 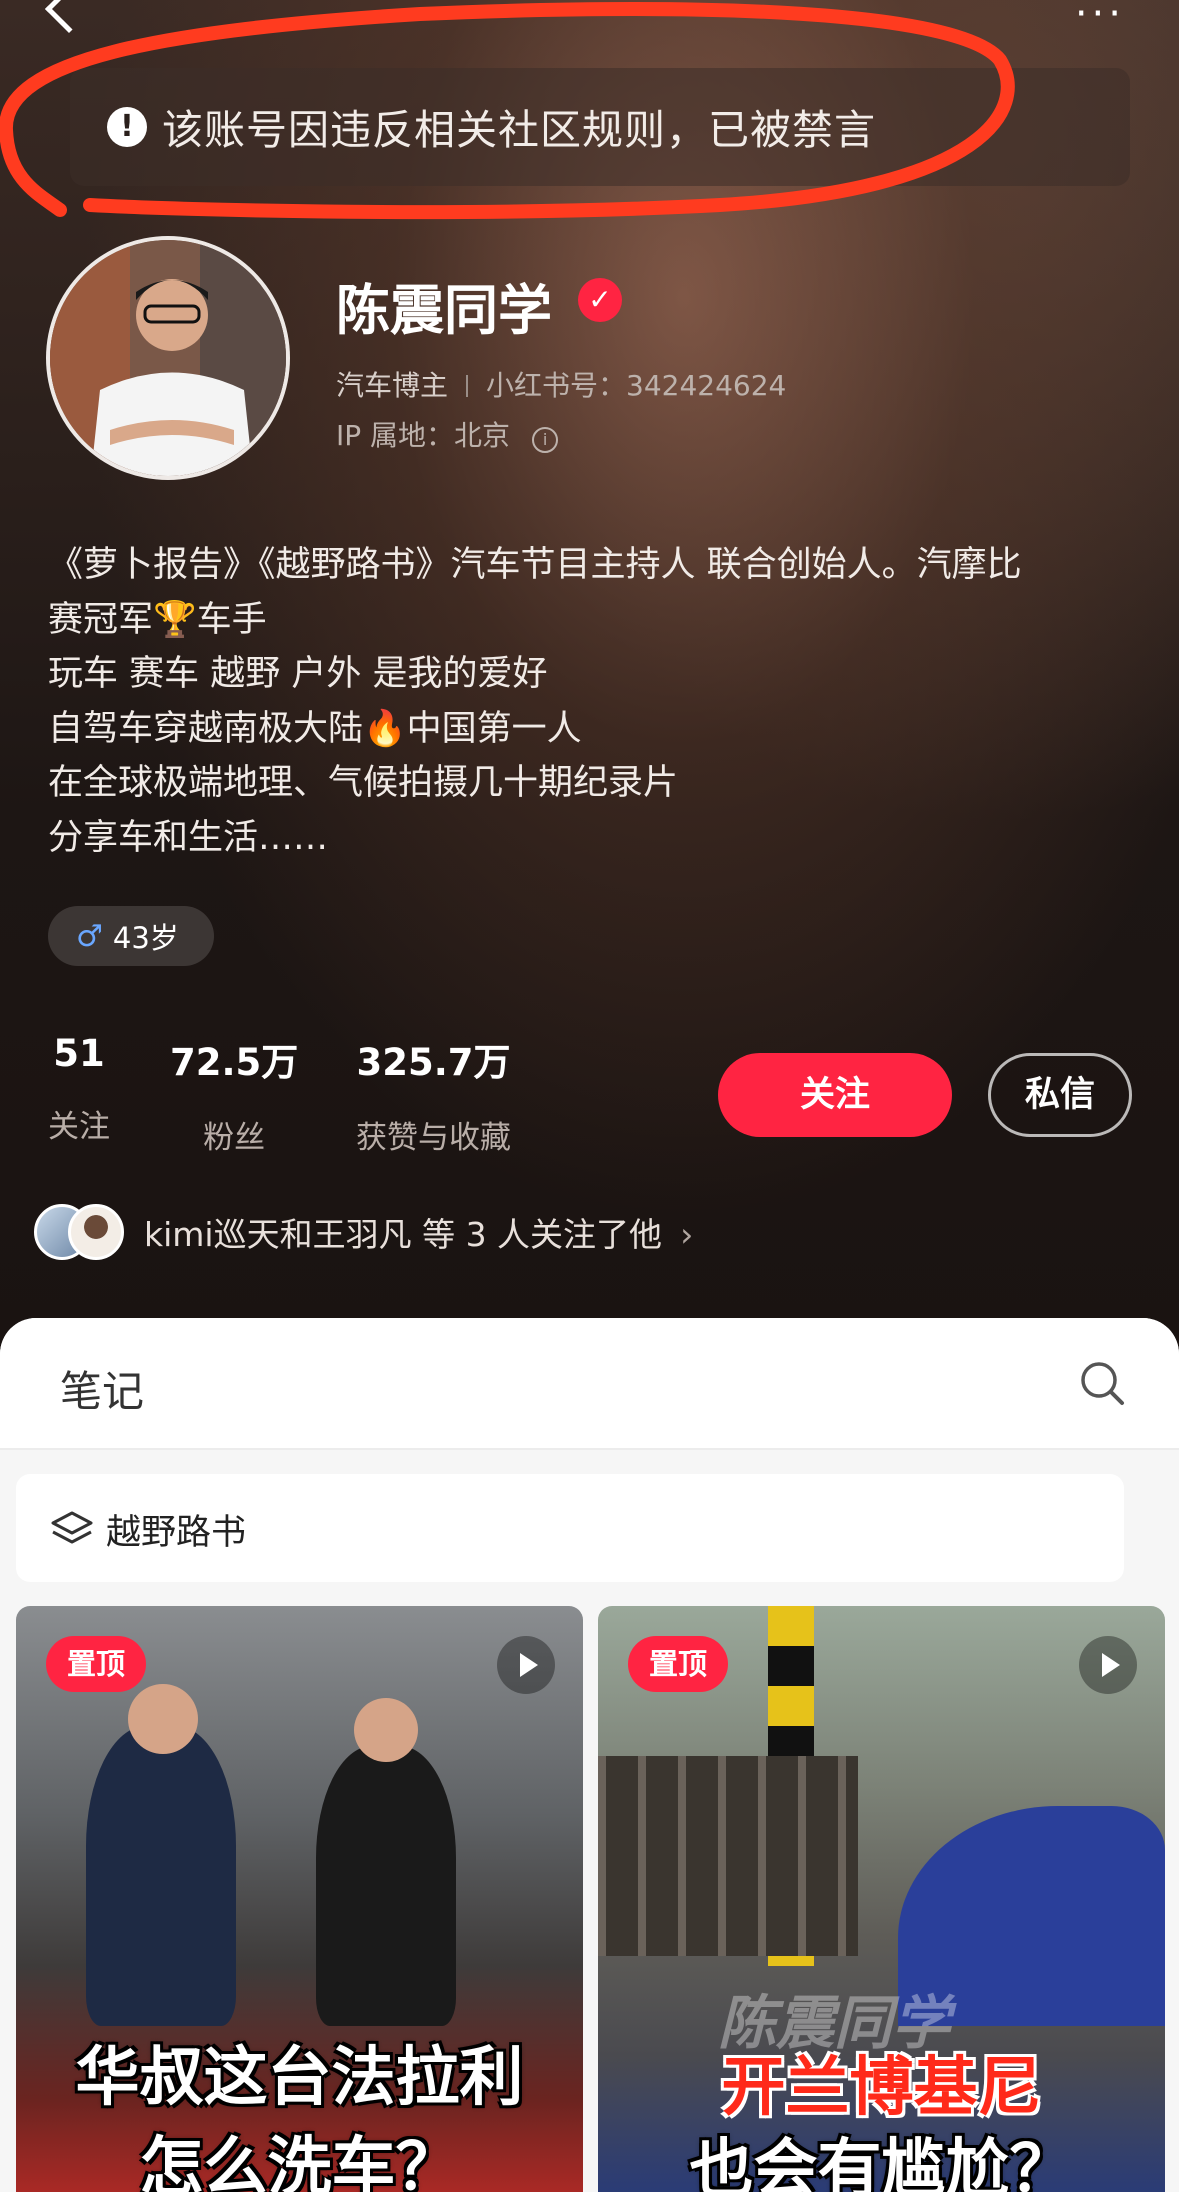 I want to click on ip-location: IP 属地：北京 i, so click(x=447, y=434).